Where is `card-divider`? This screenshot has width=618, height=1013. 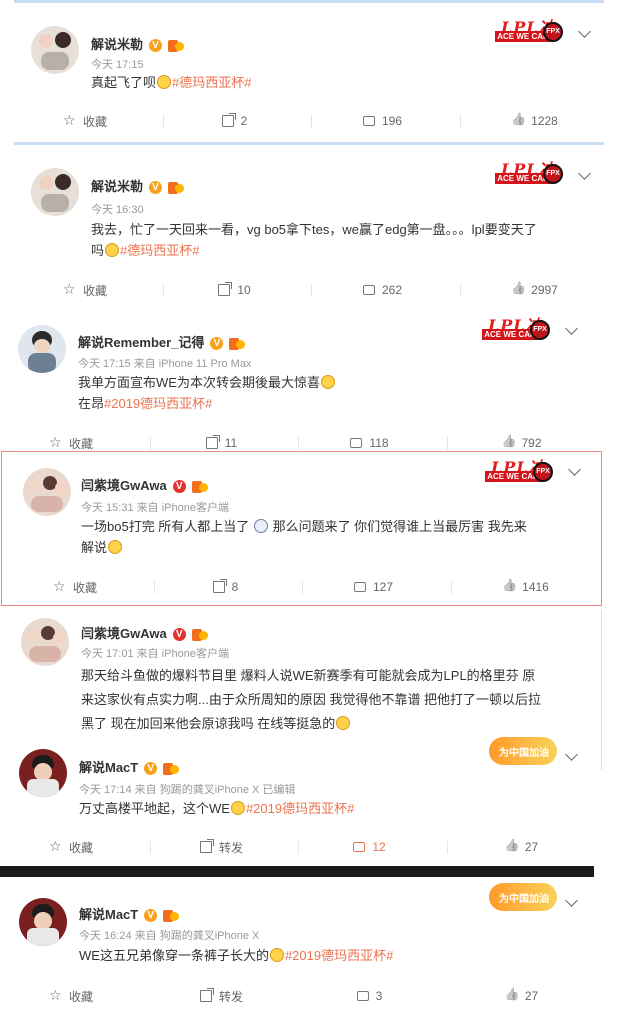
card-divider is located at coordinates (309, 1).